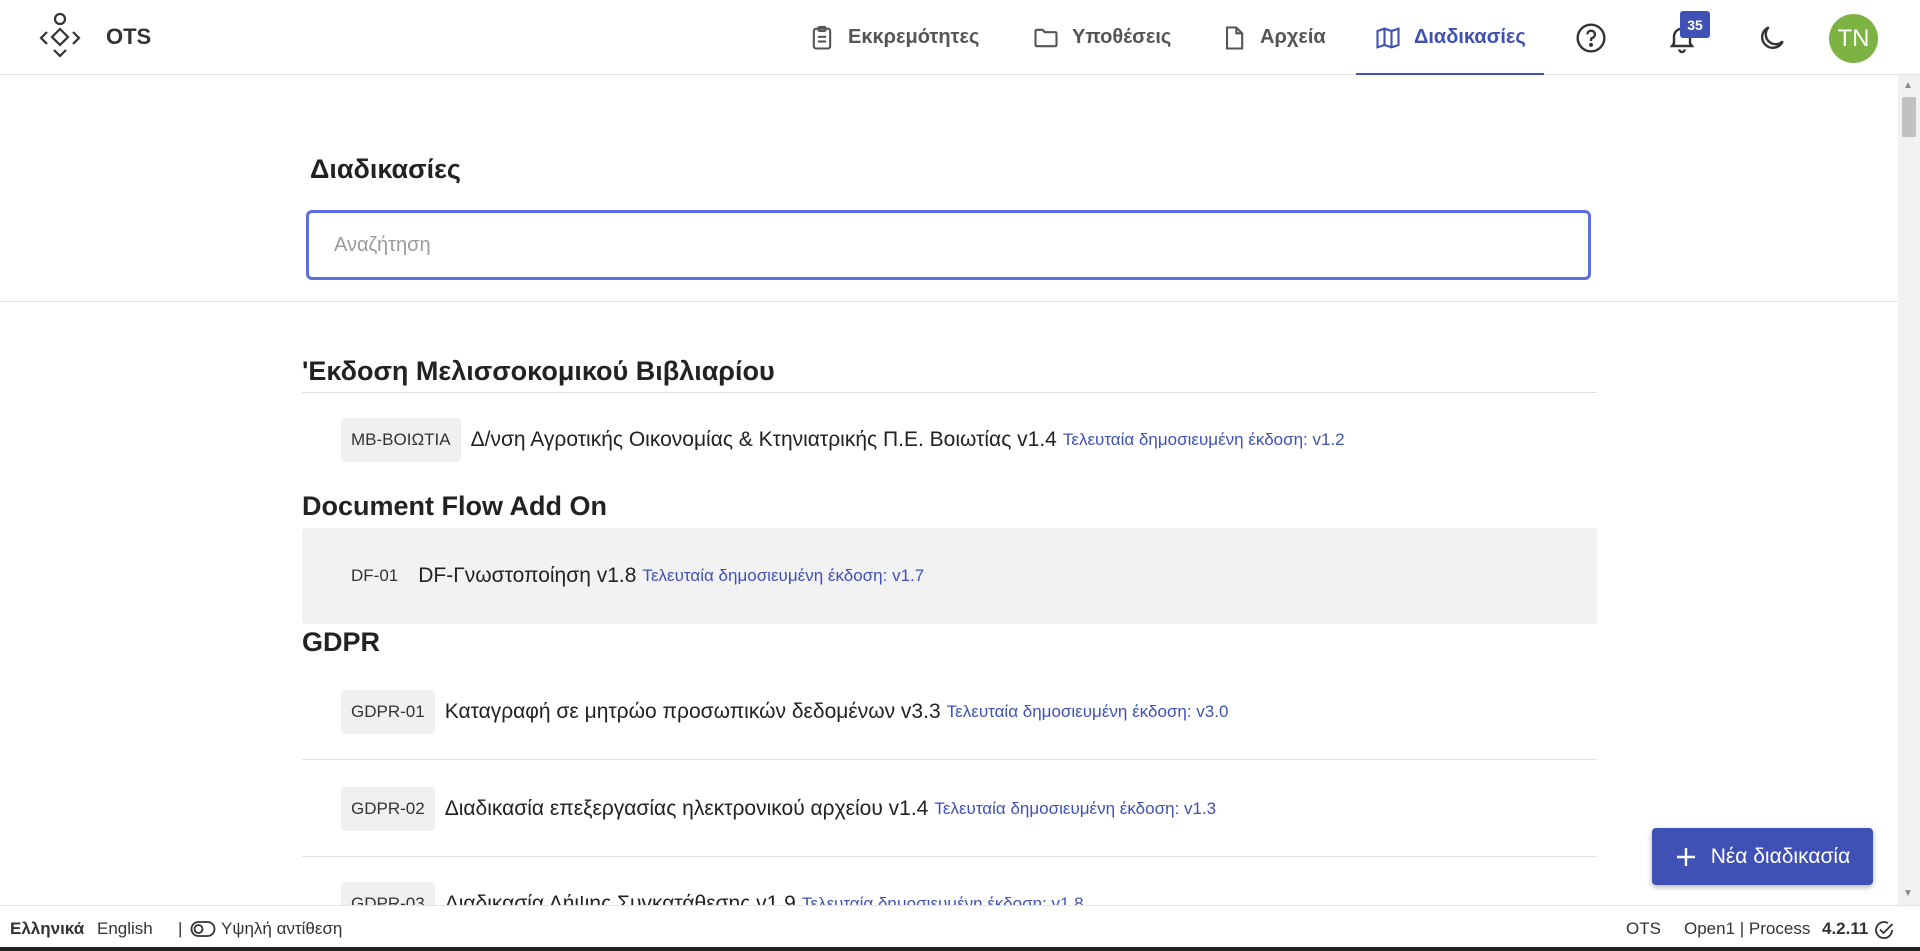  Describe the element at coordinates (948, 245) in the screenshot. I see `search-input` at that location.